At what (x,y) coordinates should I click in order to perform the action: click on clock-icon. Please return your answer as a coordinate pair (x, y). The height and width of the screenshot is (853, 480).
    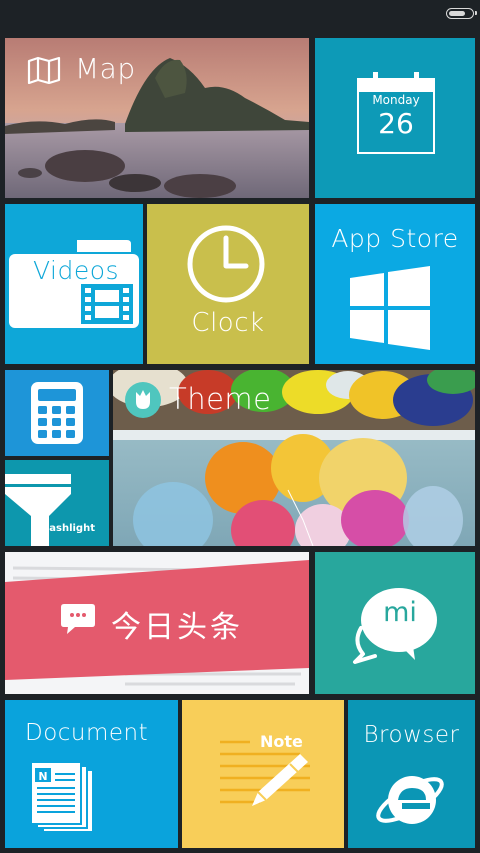
    Looking at the image, I should click on (226, 264).